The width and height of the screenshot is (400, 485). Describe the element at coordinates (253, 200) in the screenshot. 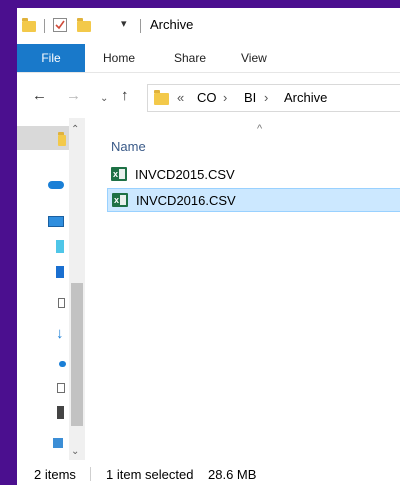

I see `file-row-selected: x INVCD2016.CSV` at that location.